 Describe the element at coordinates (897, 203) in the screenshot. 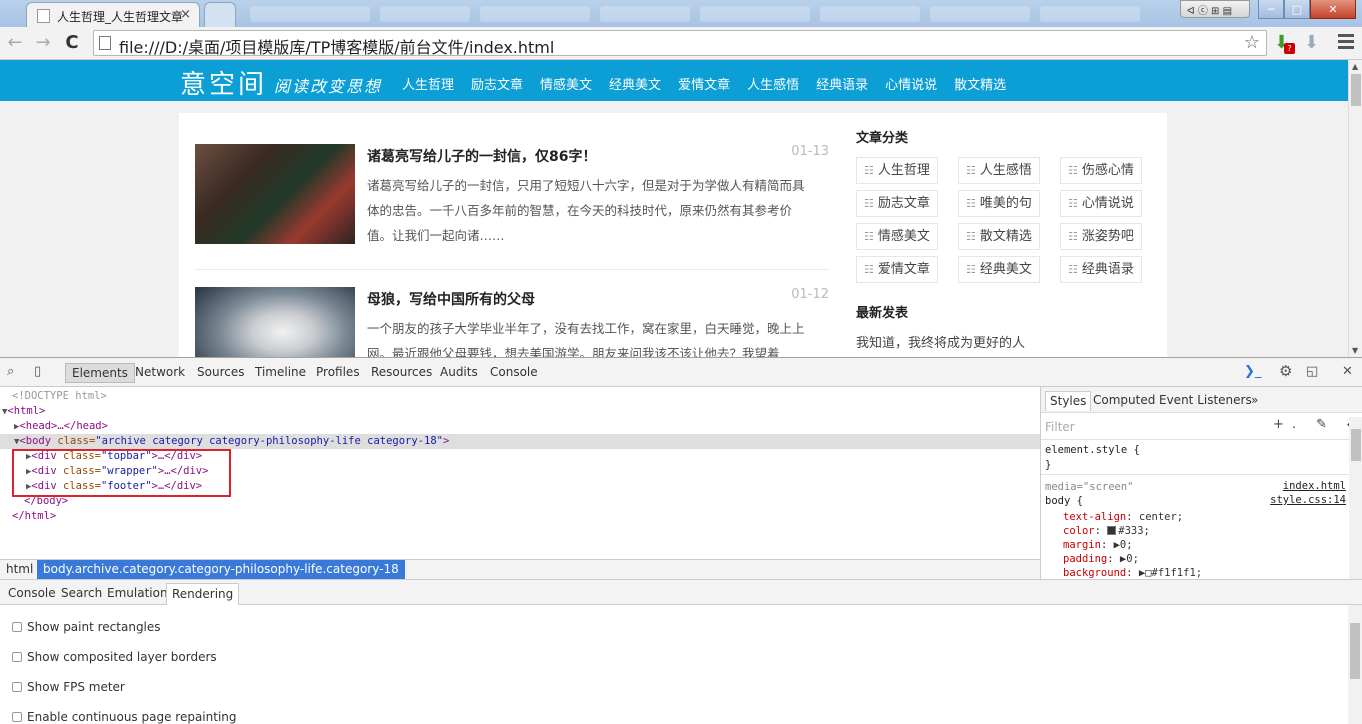

I see `category-link: ☷ 励志文章` at that location.